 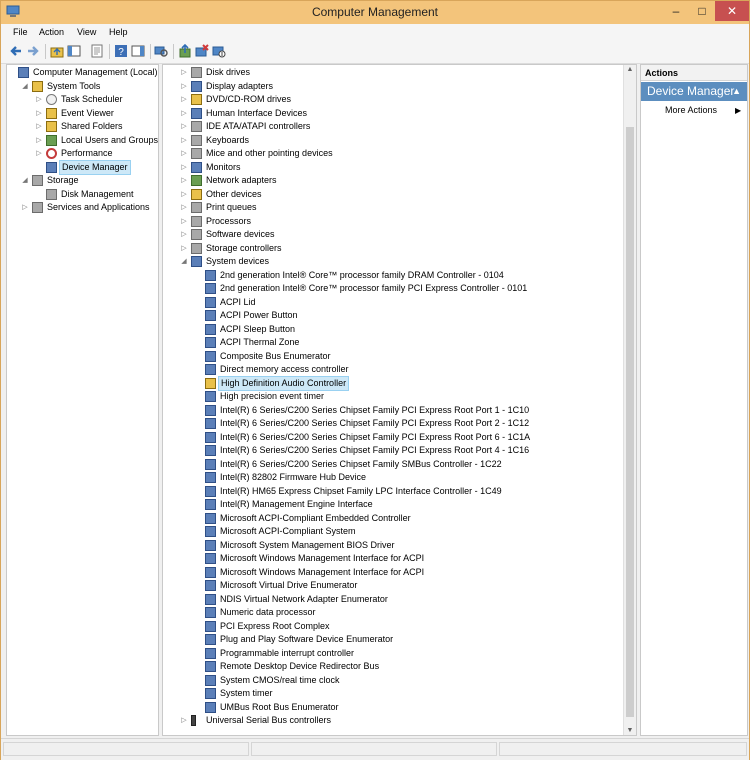 I want to click on scroll-up-icon: ▲, so click(x=630, y=69).